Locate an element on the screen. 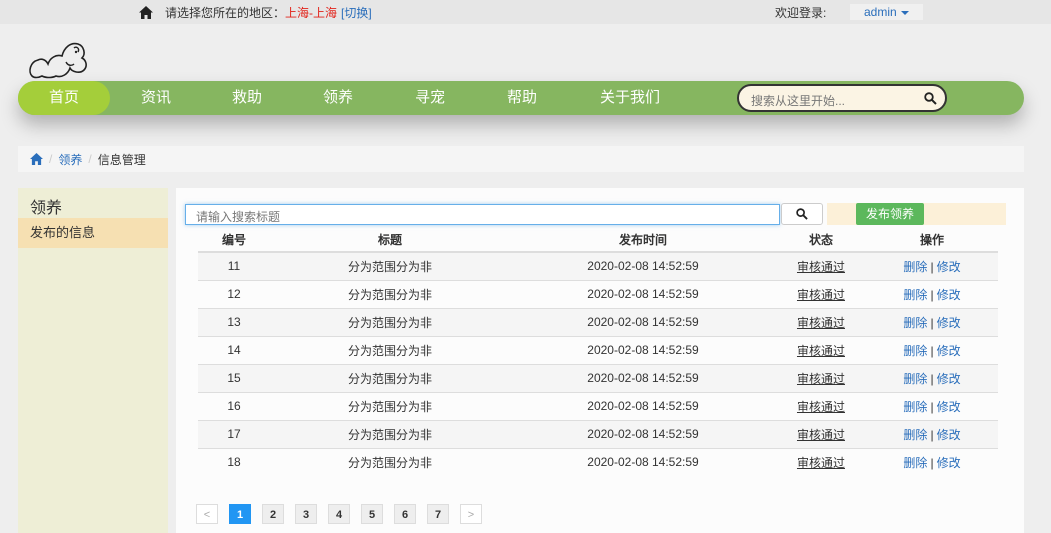 This screenshot has height=533, width=1051. pager-page-5: 5 is located at coordinates (372, 514).